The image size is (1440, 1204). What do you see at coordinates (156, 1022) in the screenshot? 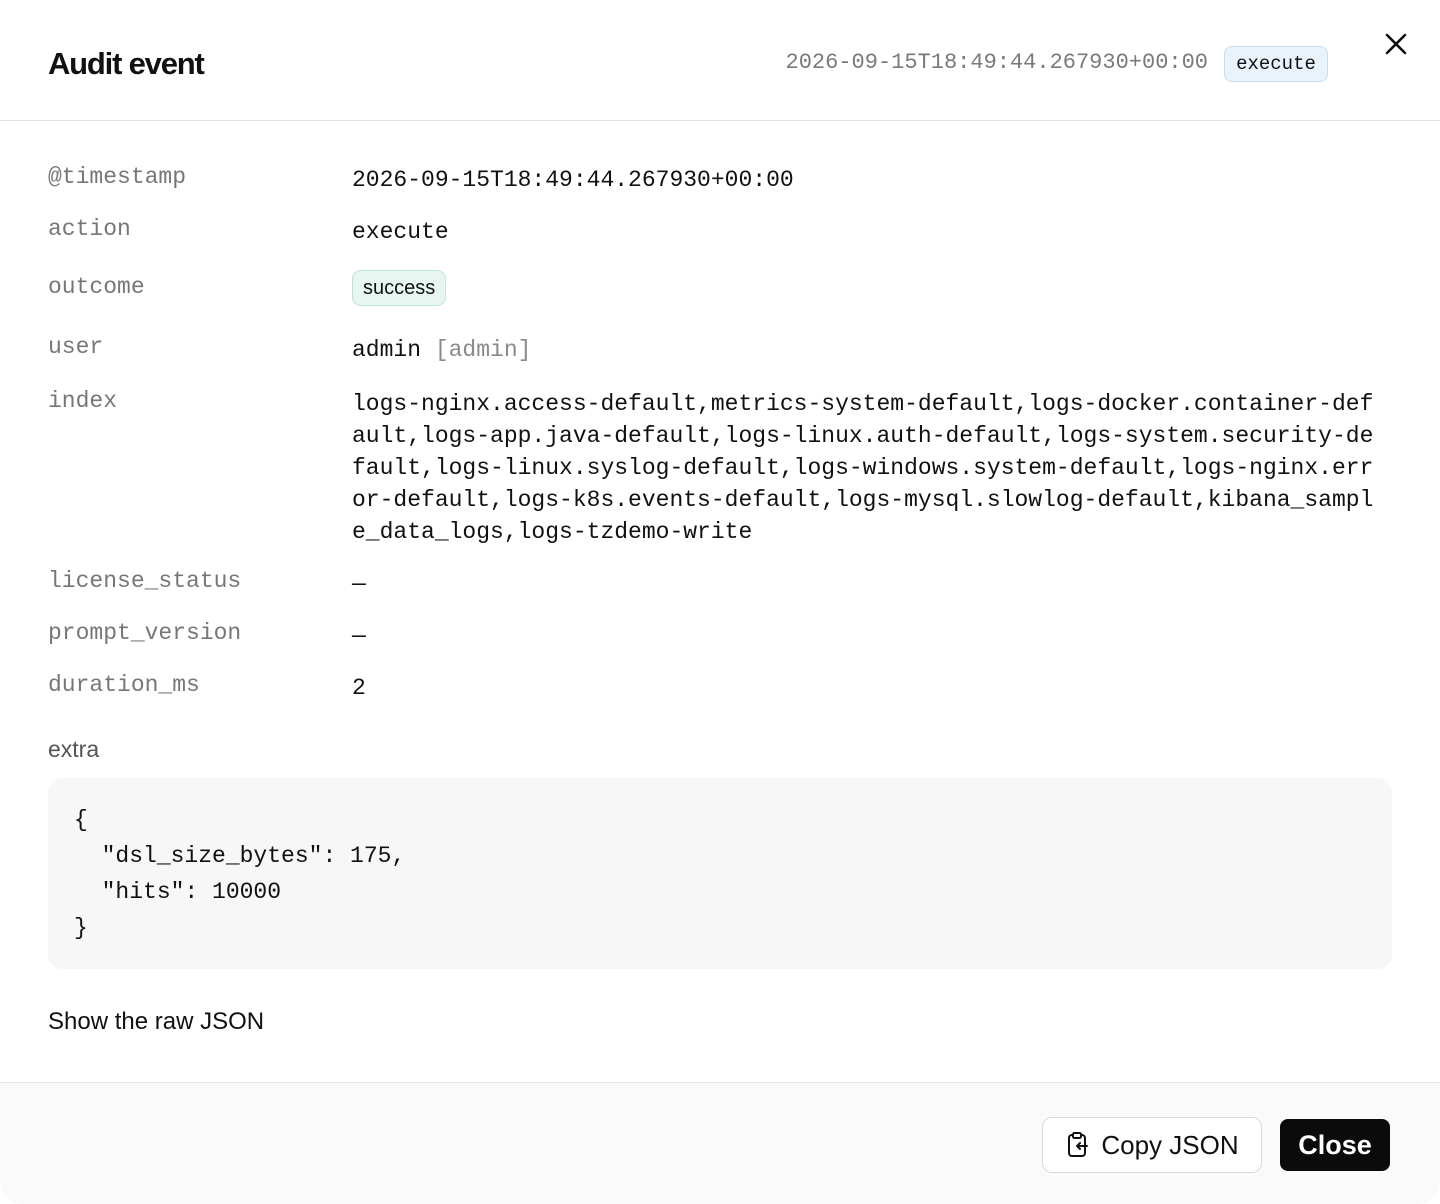
I see `show-raw-json-toggle: Show the raw JSON` at bounding box center [156, 1022].